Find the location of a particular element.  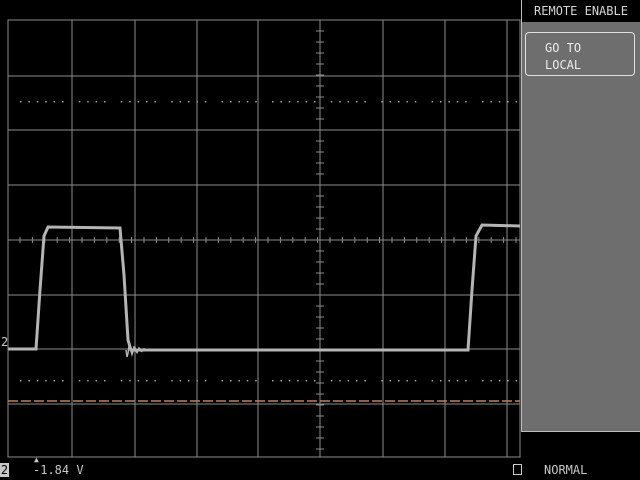

go-to-local-button: GO TO LOCAL is located at coordinates (580, 54).